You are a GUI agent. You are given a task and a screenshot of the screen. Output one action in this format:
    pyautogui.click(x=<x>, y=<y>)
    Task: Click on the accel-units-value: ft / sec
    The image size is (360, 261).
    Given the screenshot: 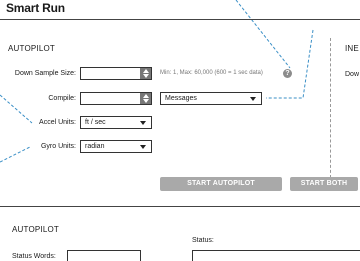 What is the action you would take?
    pyautogui.click(x=95, y=122)
    